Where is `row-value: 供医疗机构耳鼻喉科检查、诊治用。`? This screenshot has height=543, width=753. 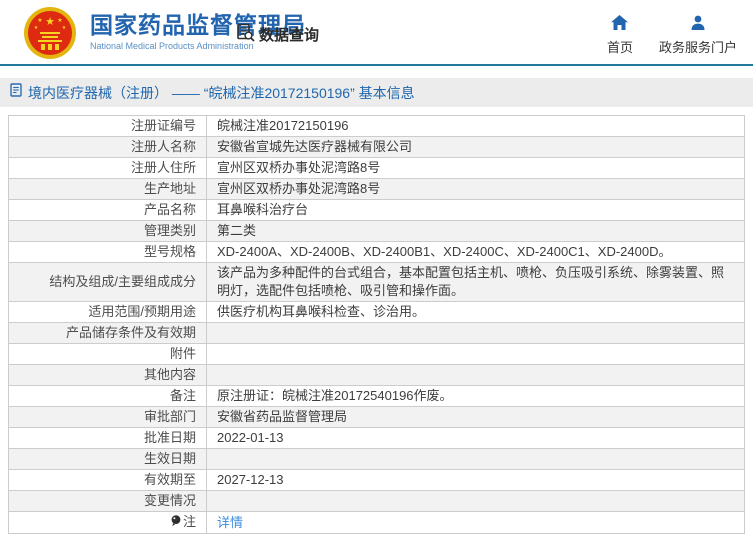 row-value: 供医疗机构耳鼻喉科检查、诊治用。 is located at coordinates (475, 312).